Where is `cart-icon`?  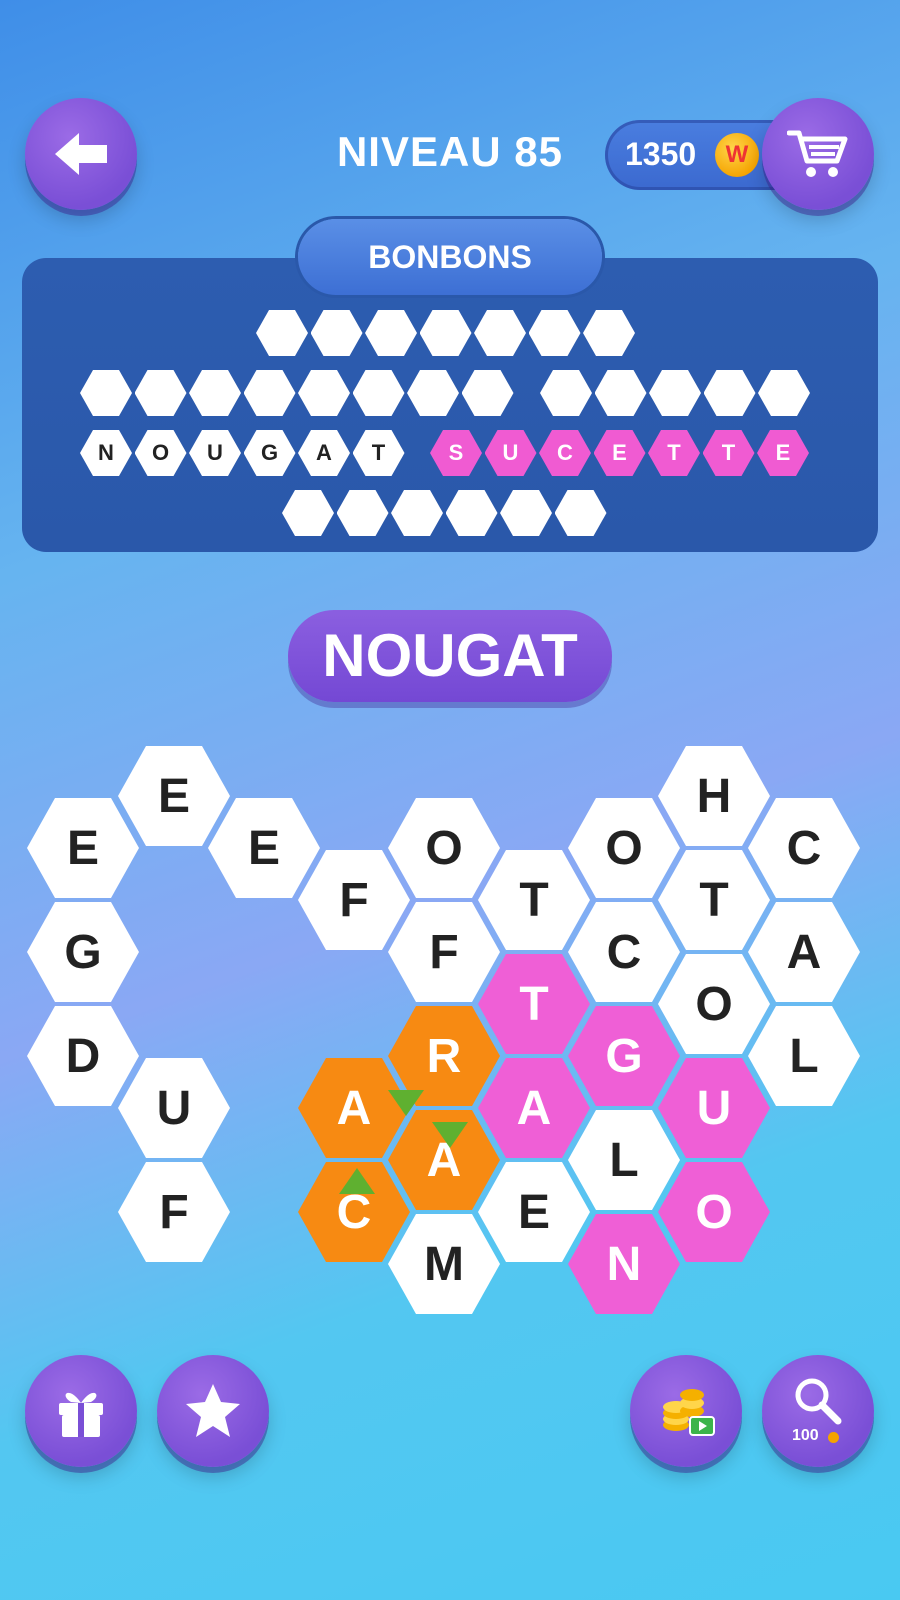 cart-icon is located at coordinates (817, 153).